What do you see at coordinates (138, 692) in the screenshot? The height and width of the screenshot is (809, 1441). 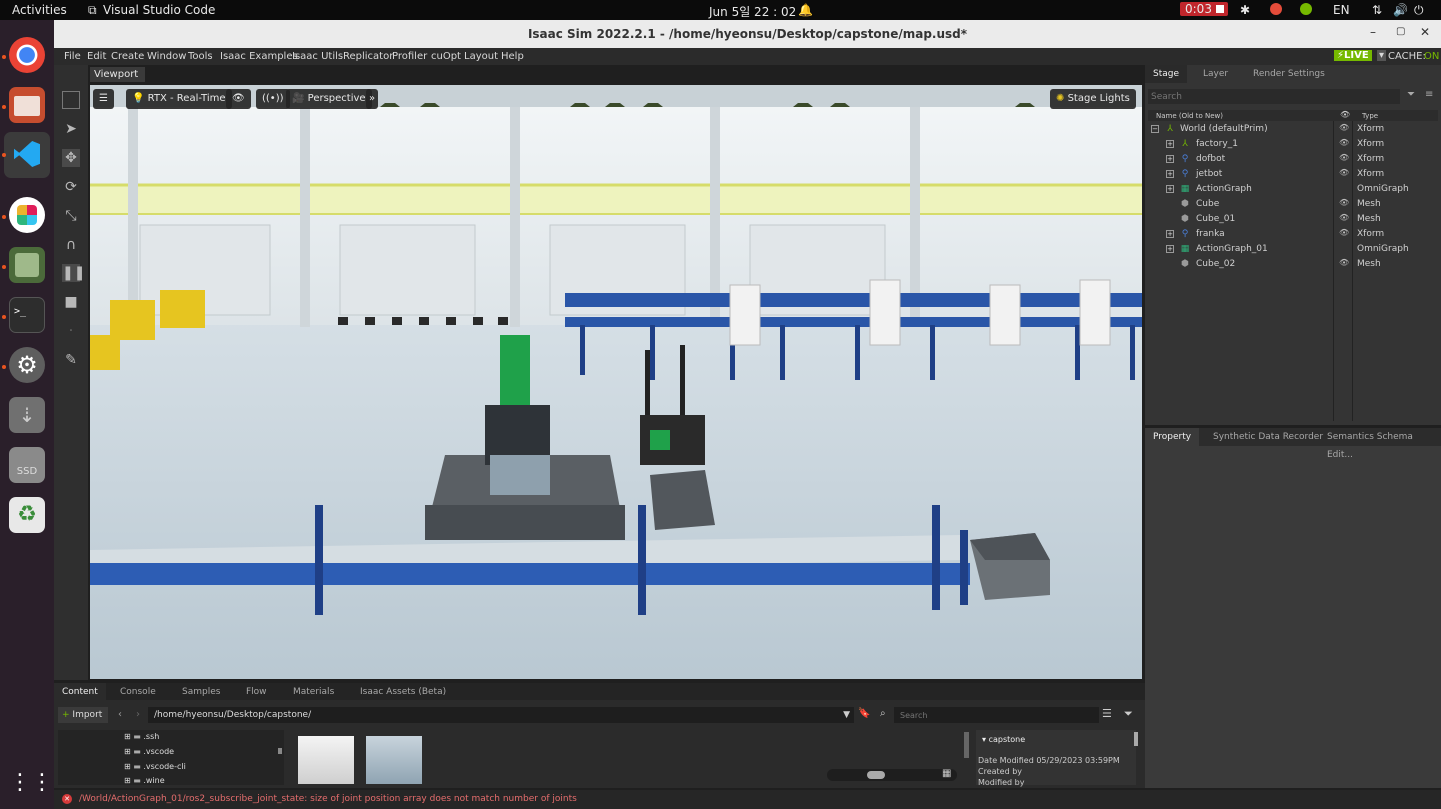 I see `tab-console: Console` at bounding box center [138, 692].